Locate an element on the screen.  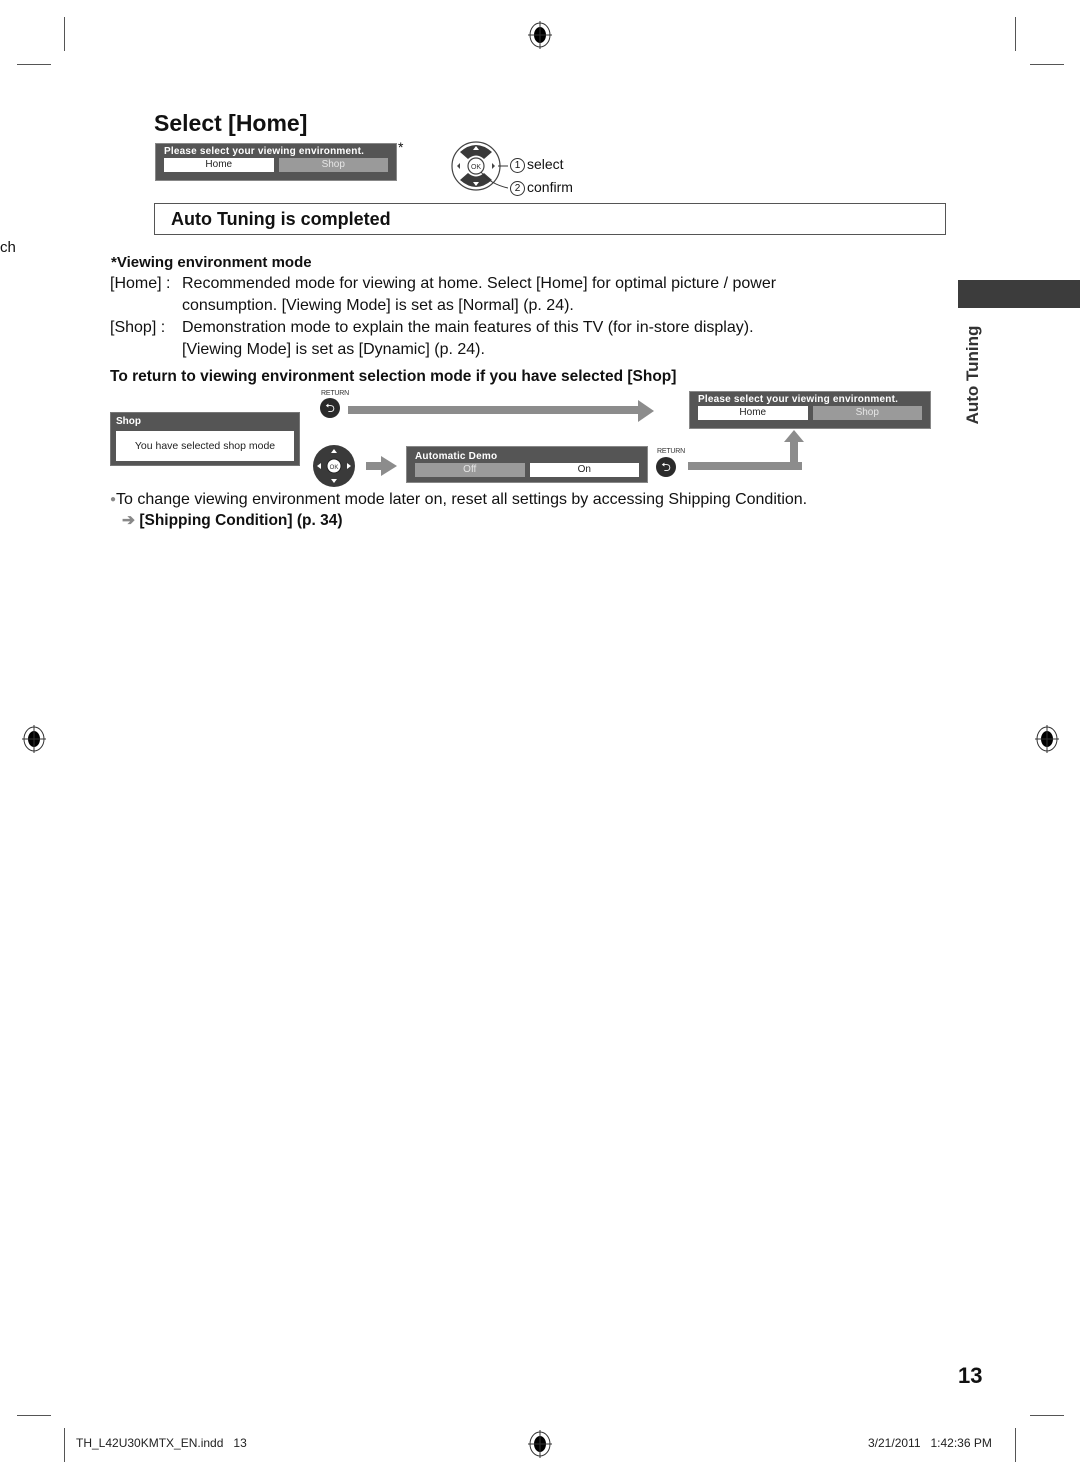
remote-steps: 1 select 2 confirm is located at coordinates (541, 176).